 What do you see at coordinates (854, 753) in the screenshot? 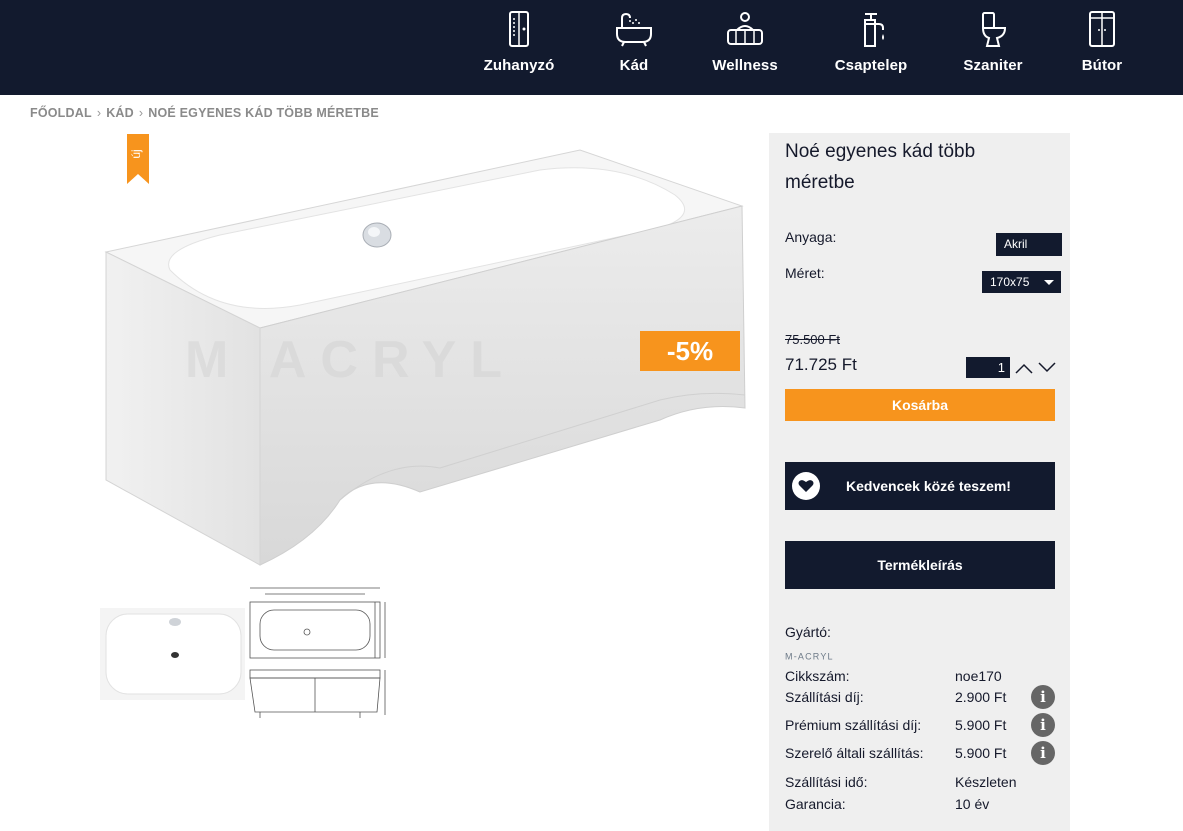
I see `detail-key: Szerelő általi szállítás:` at bounding box center [854, 753].